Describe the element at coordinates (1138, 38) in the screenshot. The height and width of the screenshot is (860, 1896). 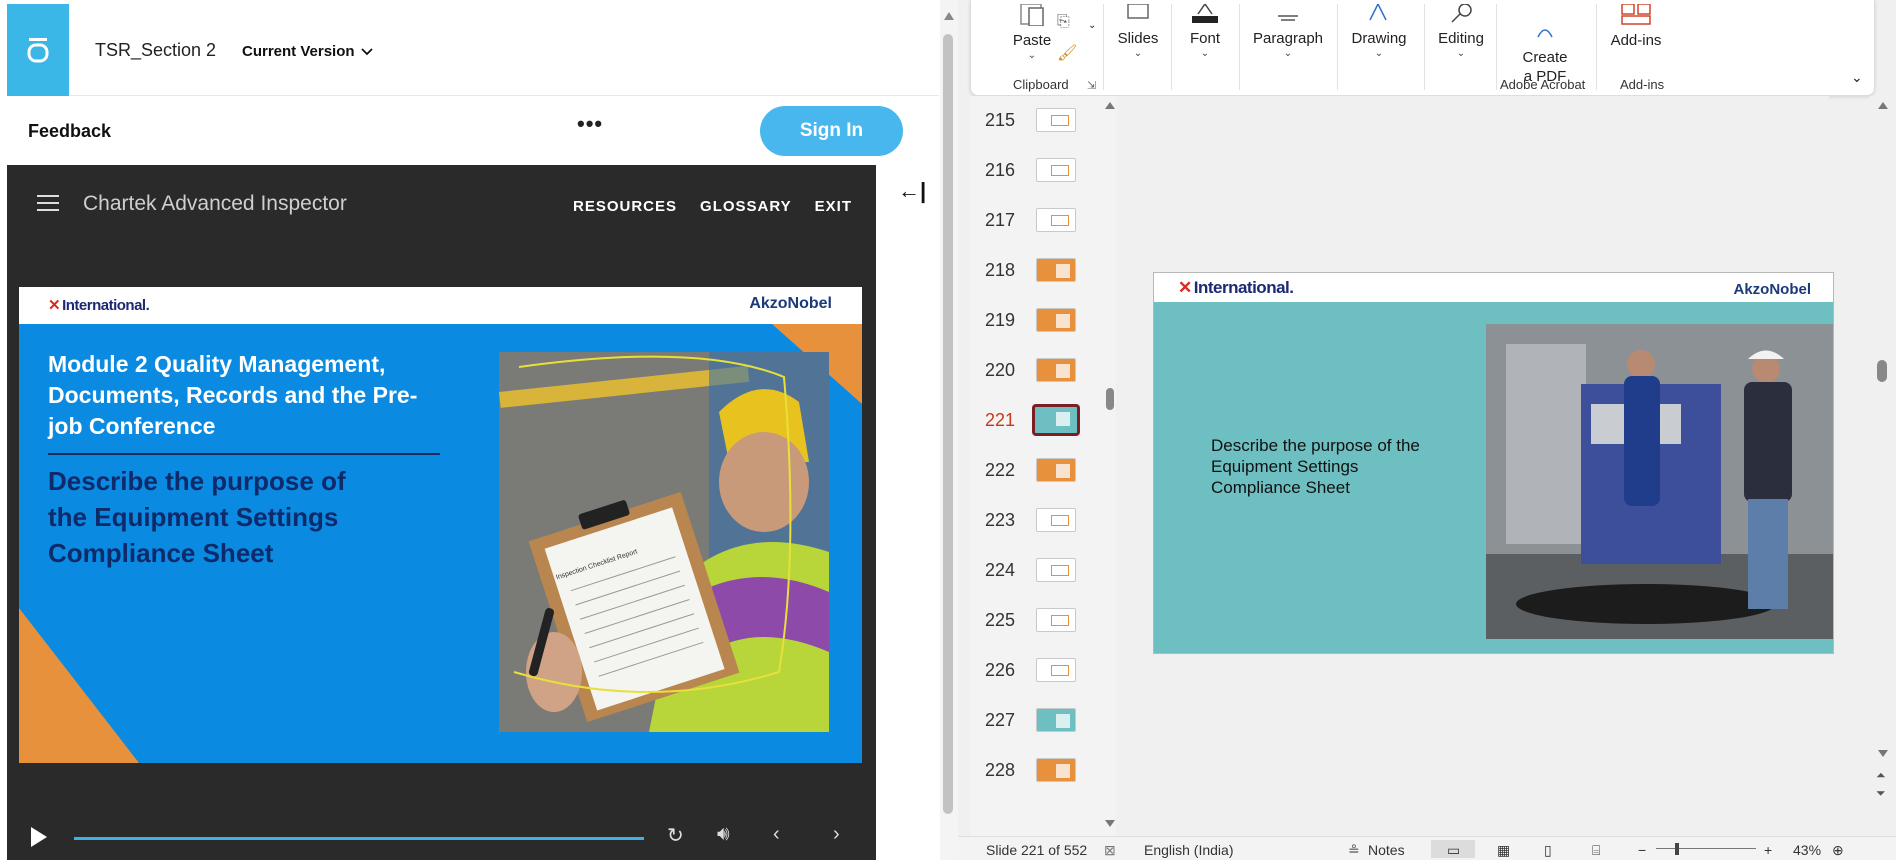
I see `slides-label: Slides` at that location.